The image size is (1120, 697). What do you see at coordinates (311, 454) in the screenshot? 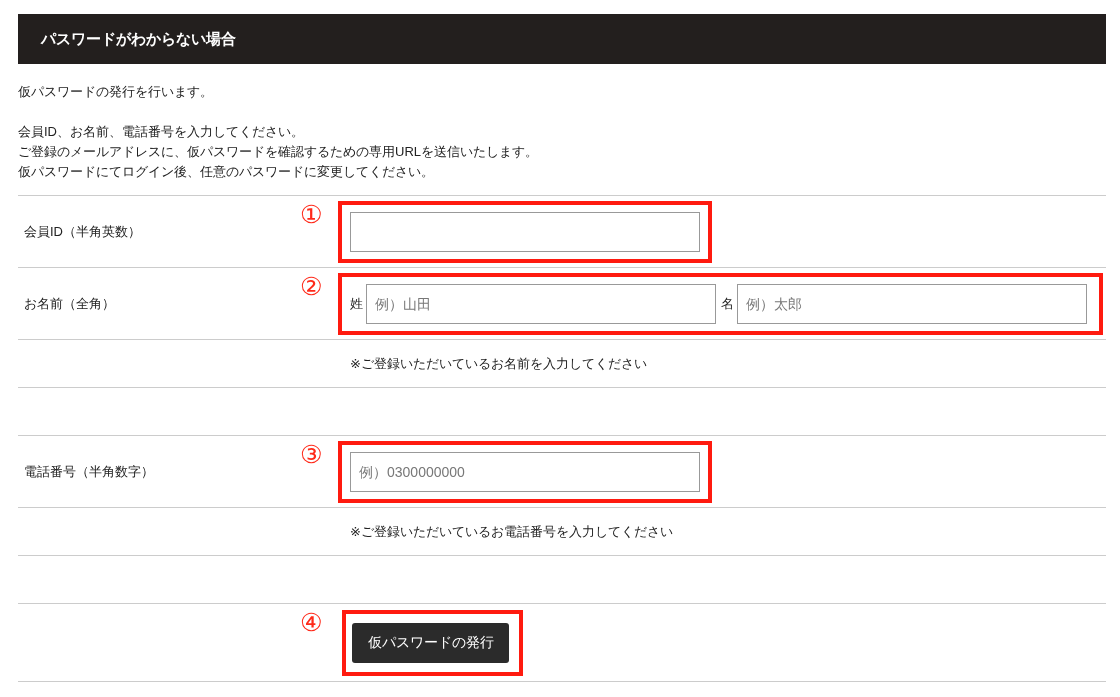
I see `callout-number: ③` at bounding box center [311, 454].